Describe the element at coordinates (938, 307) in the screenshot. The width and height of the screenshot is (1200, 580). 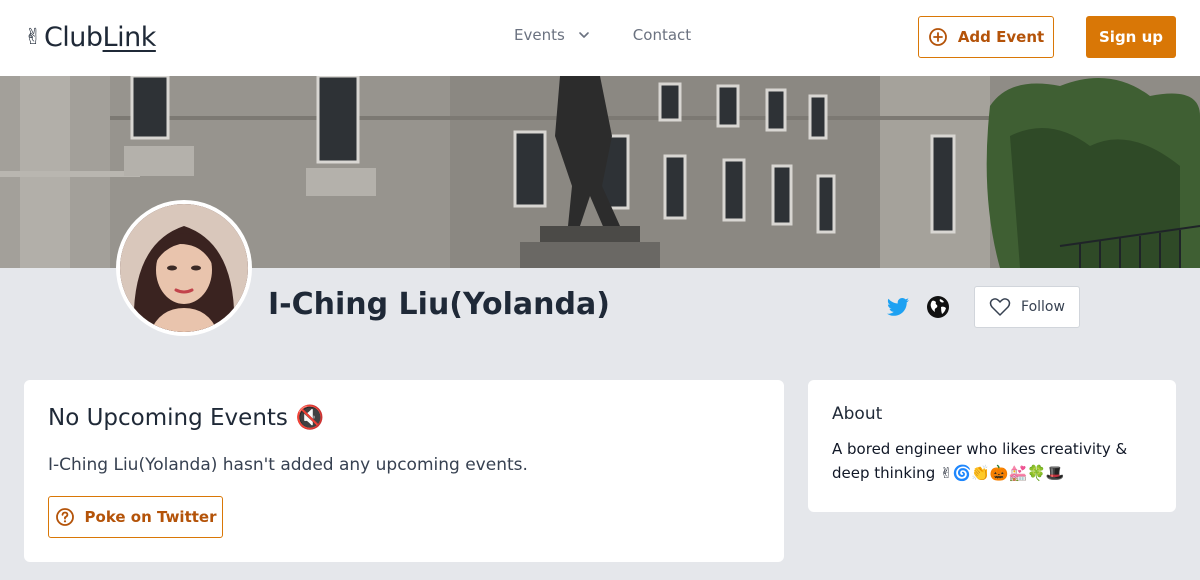
I see `globe-icon` at that location.